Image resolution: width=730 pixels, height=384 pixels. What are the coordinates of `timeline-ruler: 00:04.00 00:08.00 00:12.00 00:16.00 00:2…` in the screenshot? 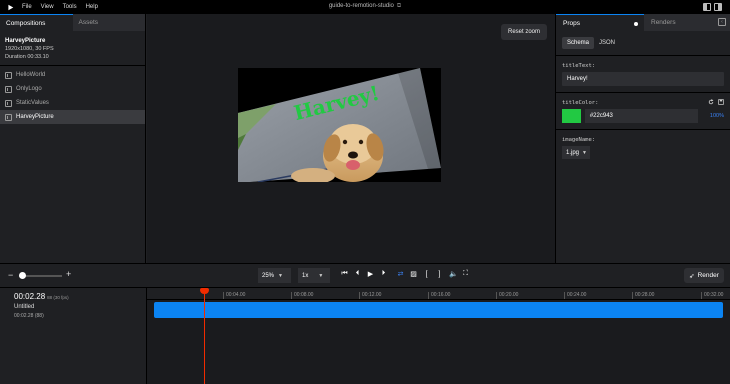 It's located at (438, 294).